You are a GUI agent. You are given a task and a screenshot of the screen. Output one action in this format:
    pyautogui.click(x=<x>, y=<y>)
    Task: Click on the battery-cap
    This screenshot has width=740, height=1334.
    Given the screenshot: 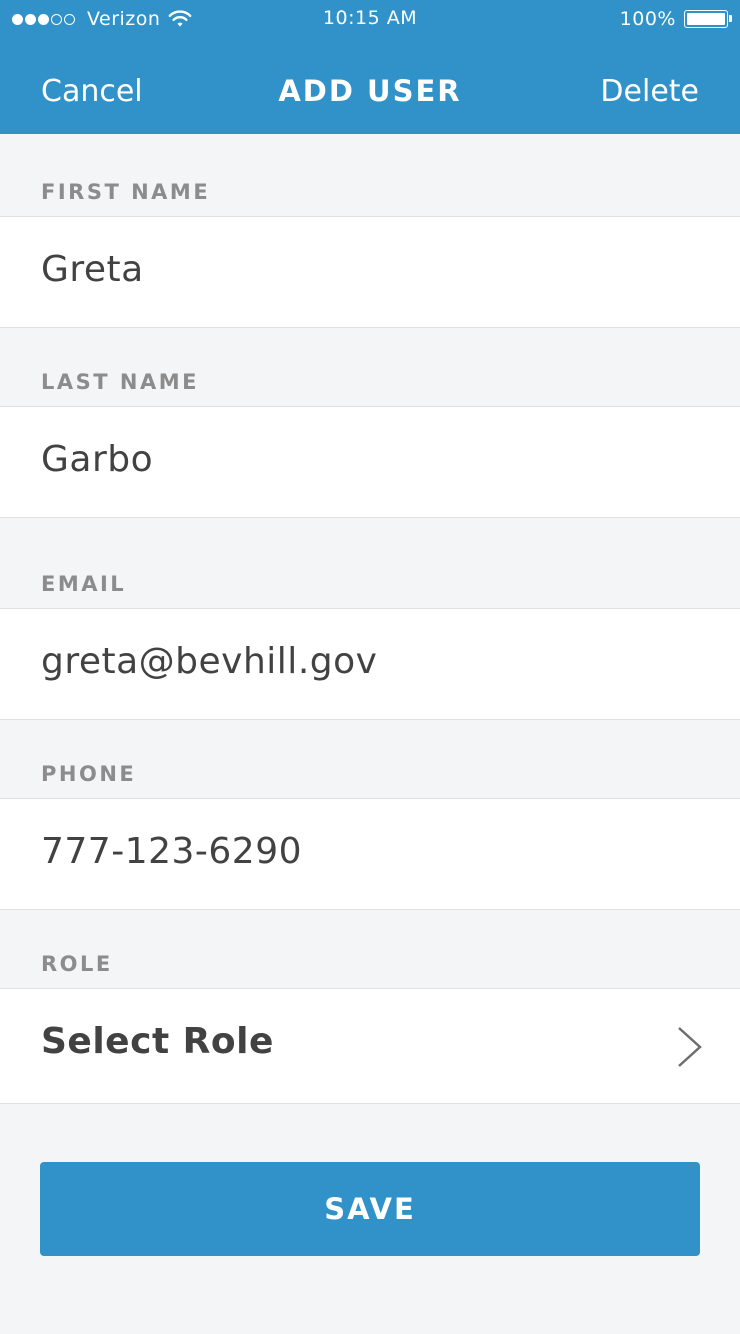 What is the action you would take?
    pyautogui.click(x=730, y=18)
    